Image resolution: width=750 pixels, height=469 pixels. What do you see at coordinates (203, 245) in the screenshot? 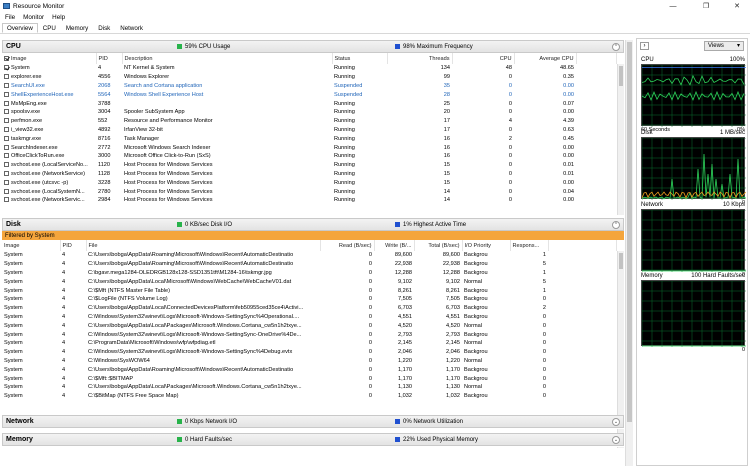
I see `column-header-file: File` at bounding box center [203, 245].